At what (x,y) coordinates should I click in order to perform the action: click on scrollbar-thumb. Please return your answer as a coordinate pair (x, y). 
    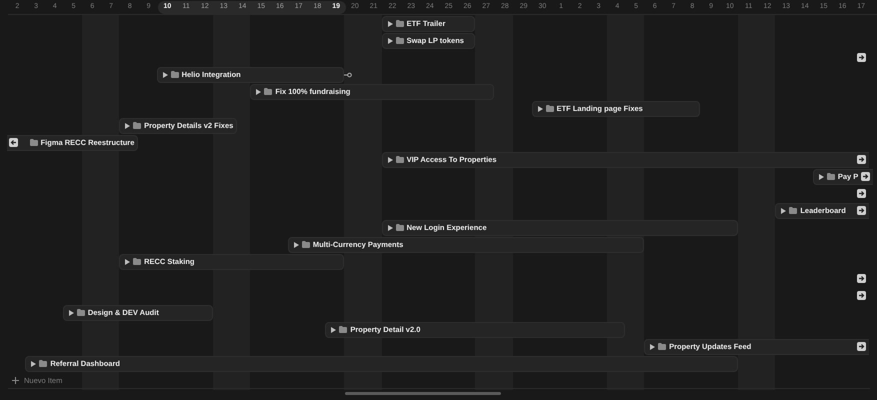
    Looking at the image, I should click on (423, 393).